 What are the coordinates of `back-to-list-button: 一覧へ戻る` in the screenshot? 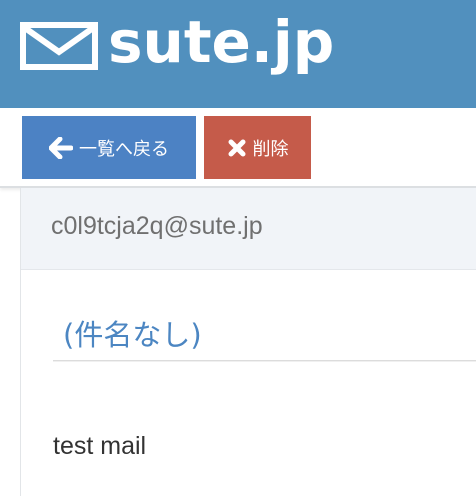 It's located at (109, 147).